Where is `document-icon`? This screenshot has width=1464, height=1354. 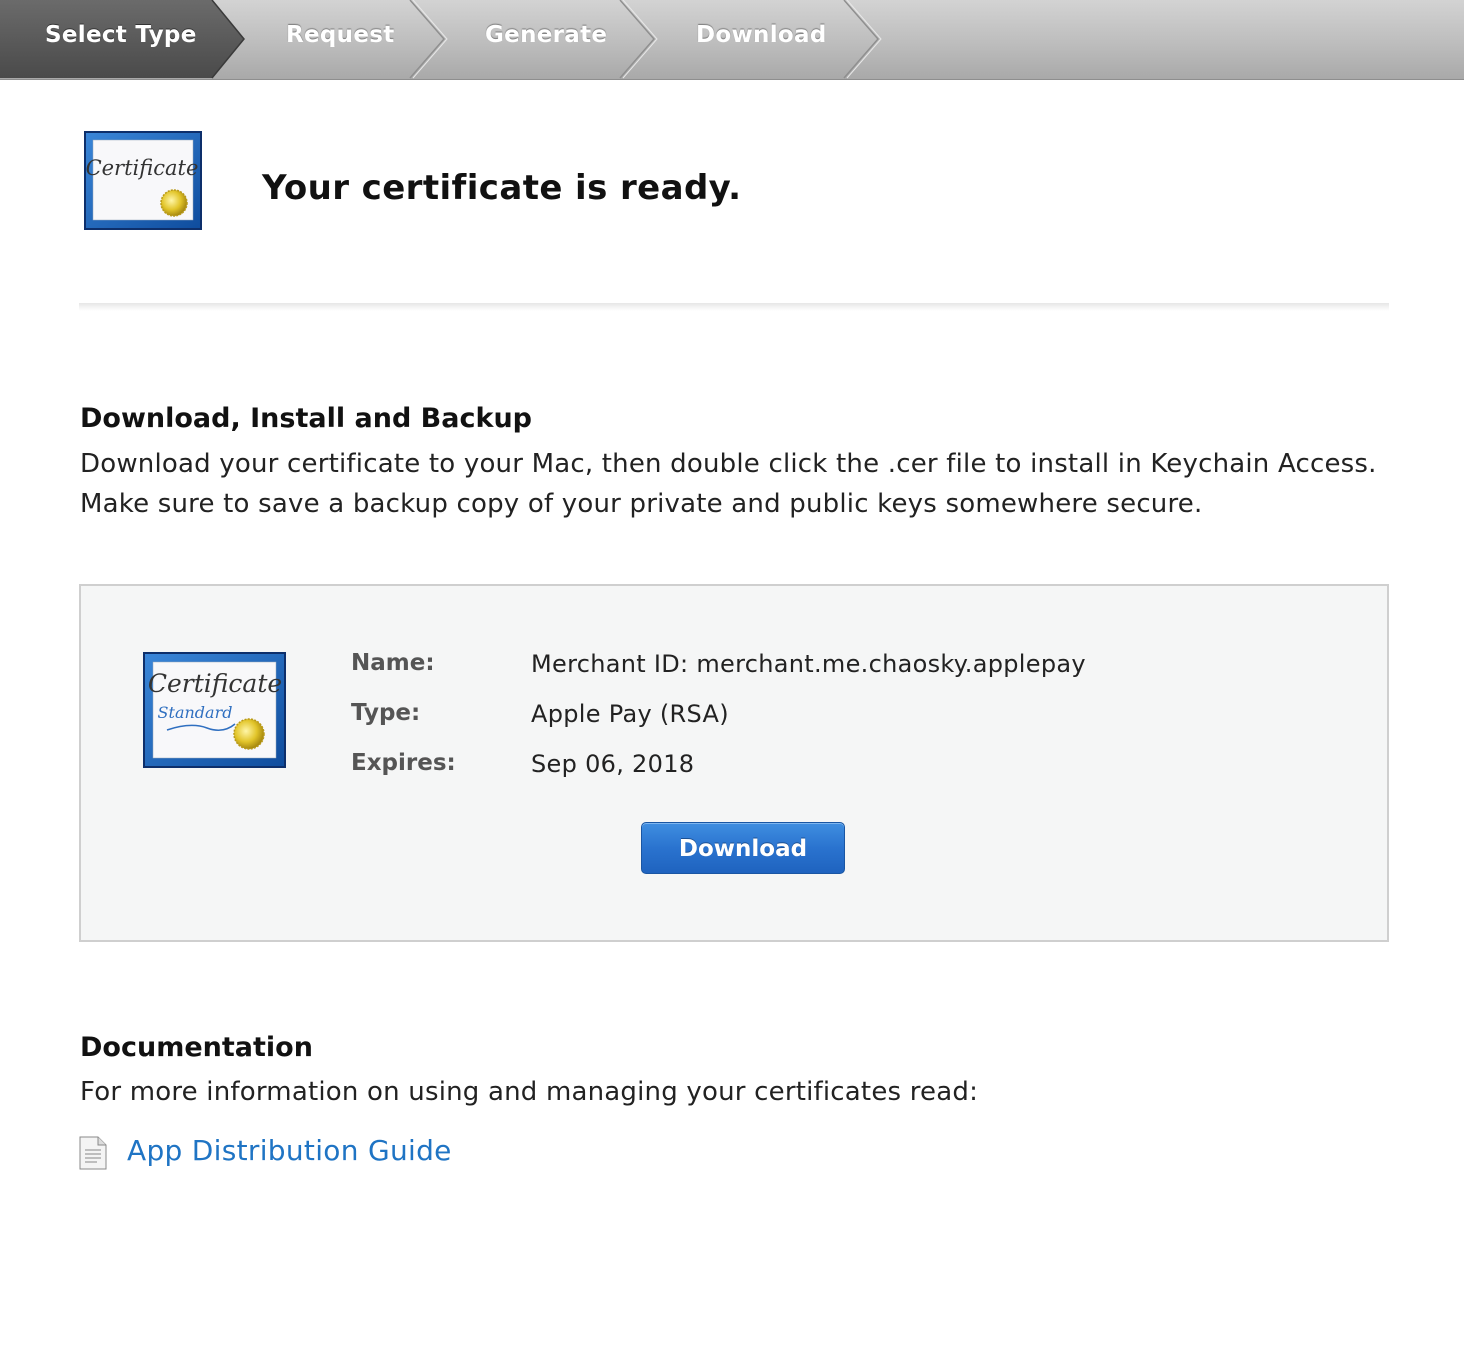 document-icon is located at coordinates (93, 1153).